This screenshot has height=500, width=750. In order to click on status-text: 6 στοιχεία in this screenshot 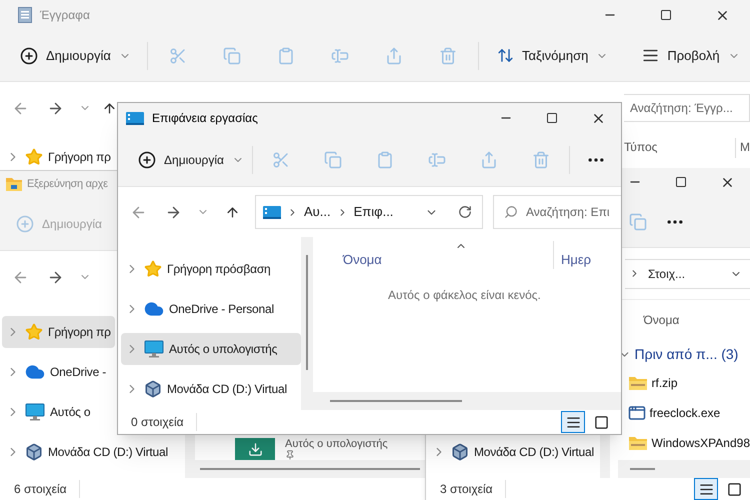, I will do `click(47, 489)`.